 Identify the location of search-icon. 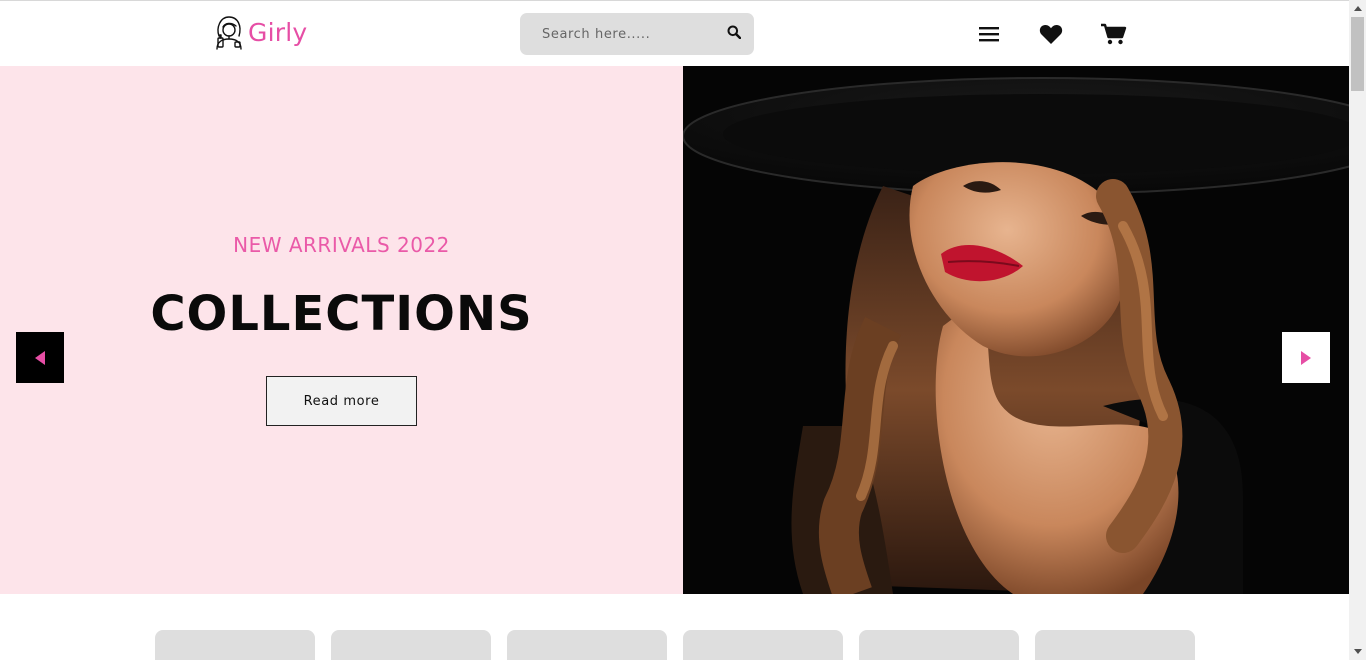
(734, 32).